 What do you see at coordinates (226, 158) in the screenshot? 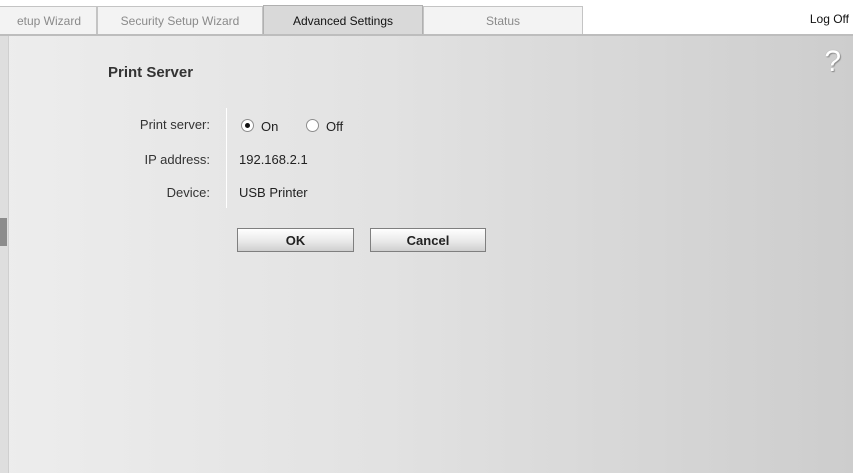
I see `form-divider` at bounding box center [226, 158].